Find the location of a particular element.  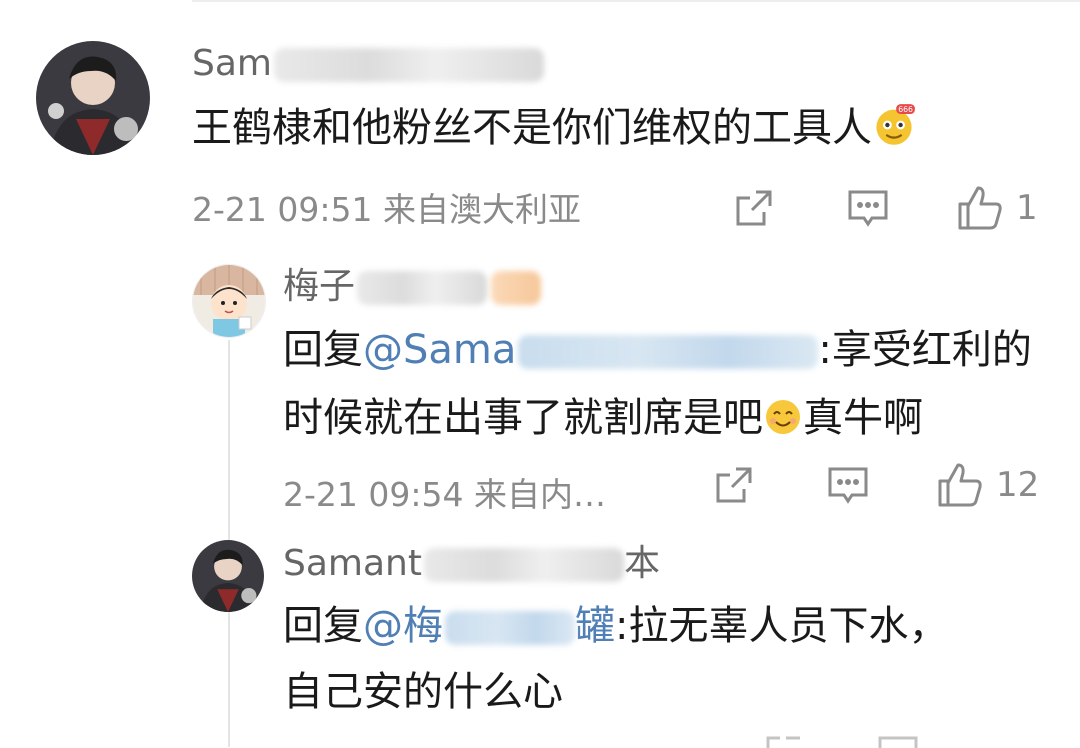

reply-text: 回复@Sama :享受红利的 is located at coordinates (657, 350).